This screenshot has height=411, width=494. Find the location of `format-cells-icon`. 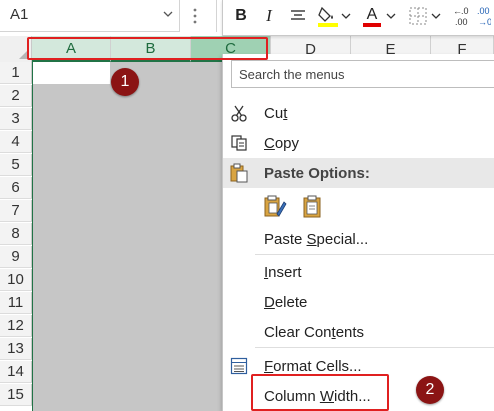

format-cells-icon is located at coordinates (239, 366).